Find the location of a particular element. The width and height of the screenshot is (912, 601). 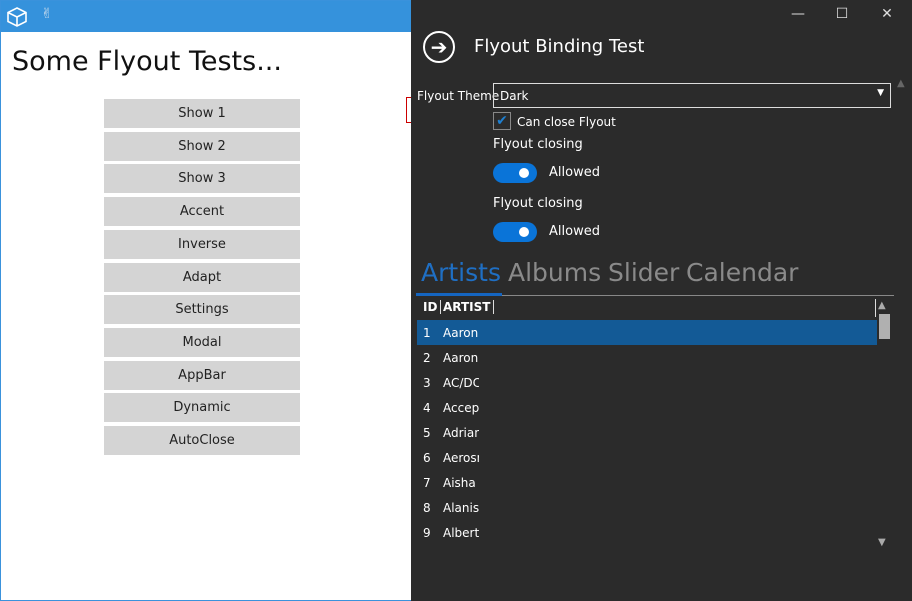

cell-id: 1 is located at coordinates (427, 333).